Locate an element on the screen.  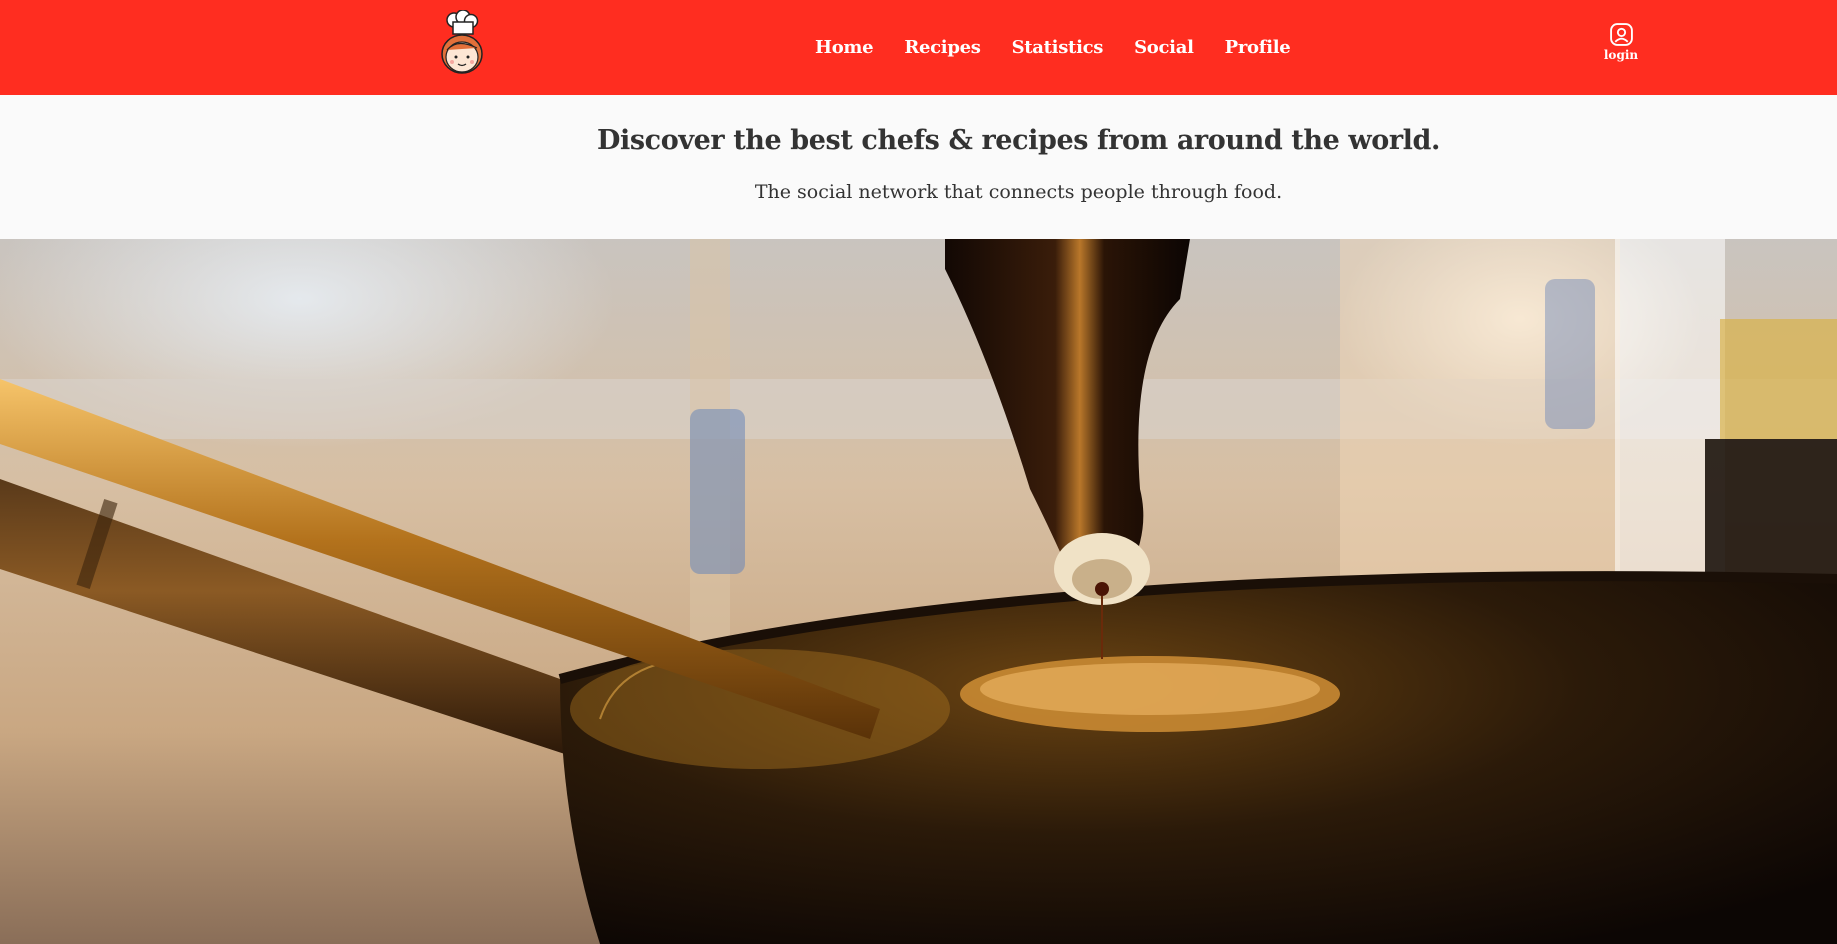
login-button: login is located at coordinates (1621, 45).